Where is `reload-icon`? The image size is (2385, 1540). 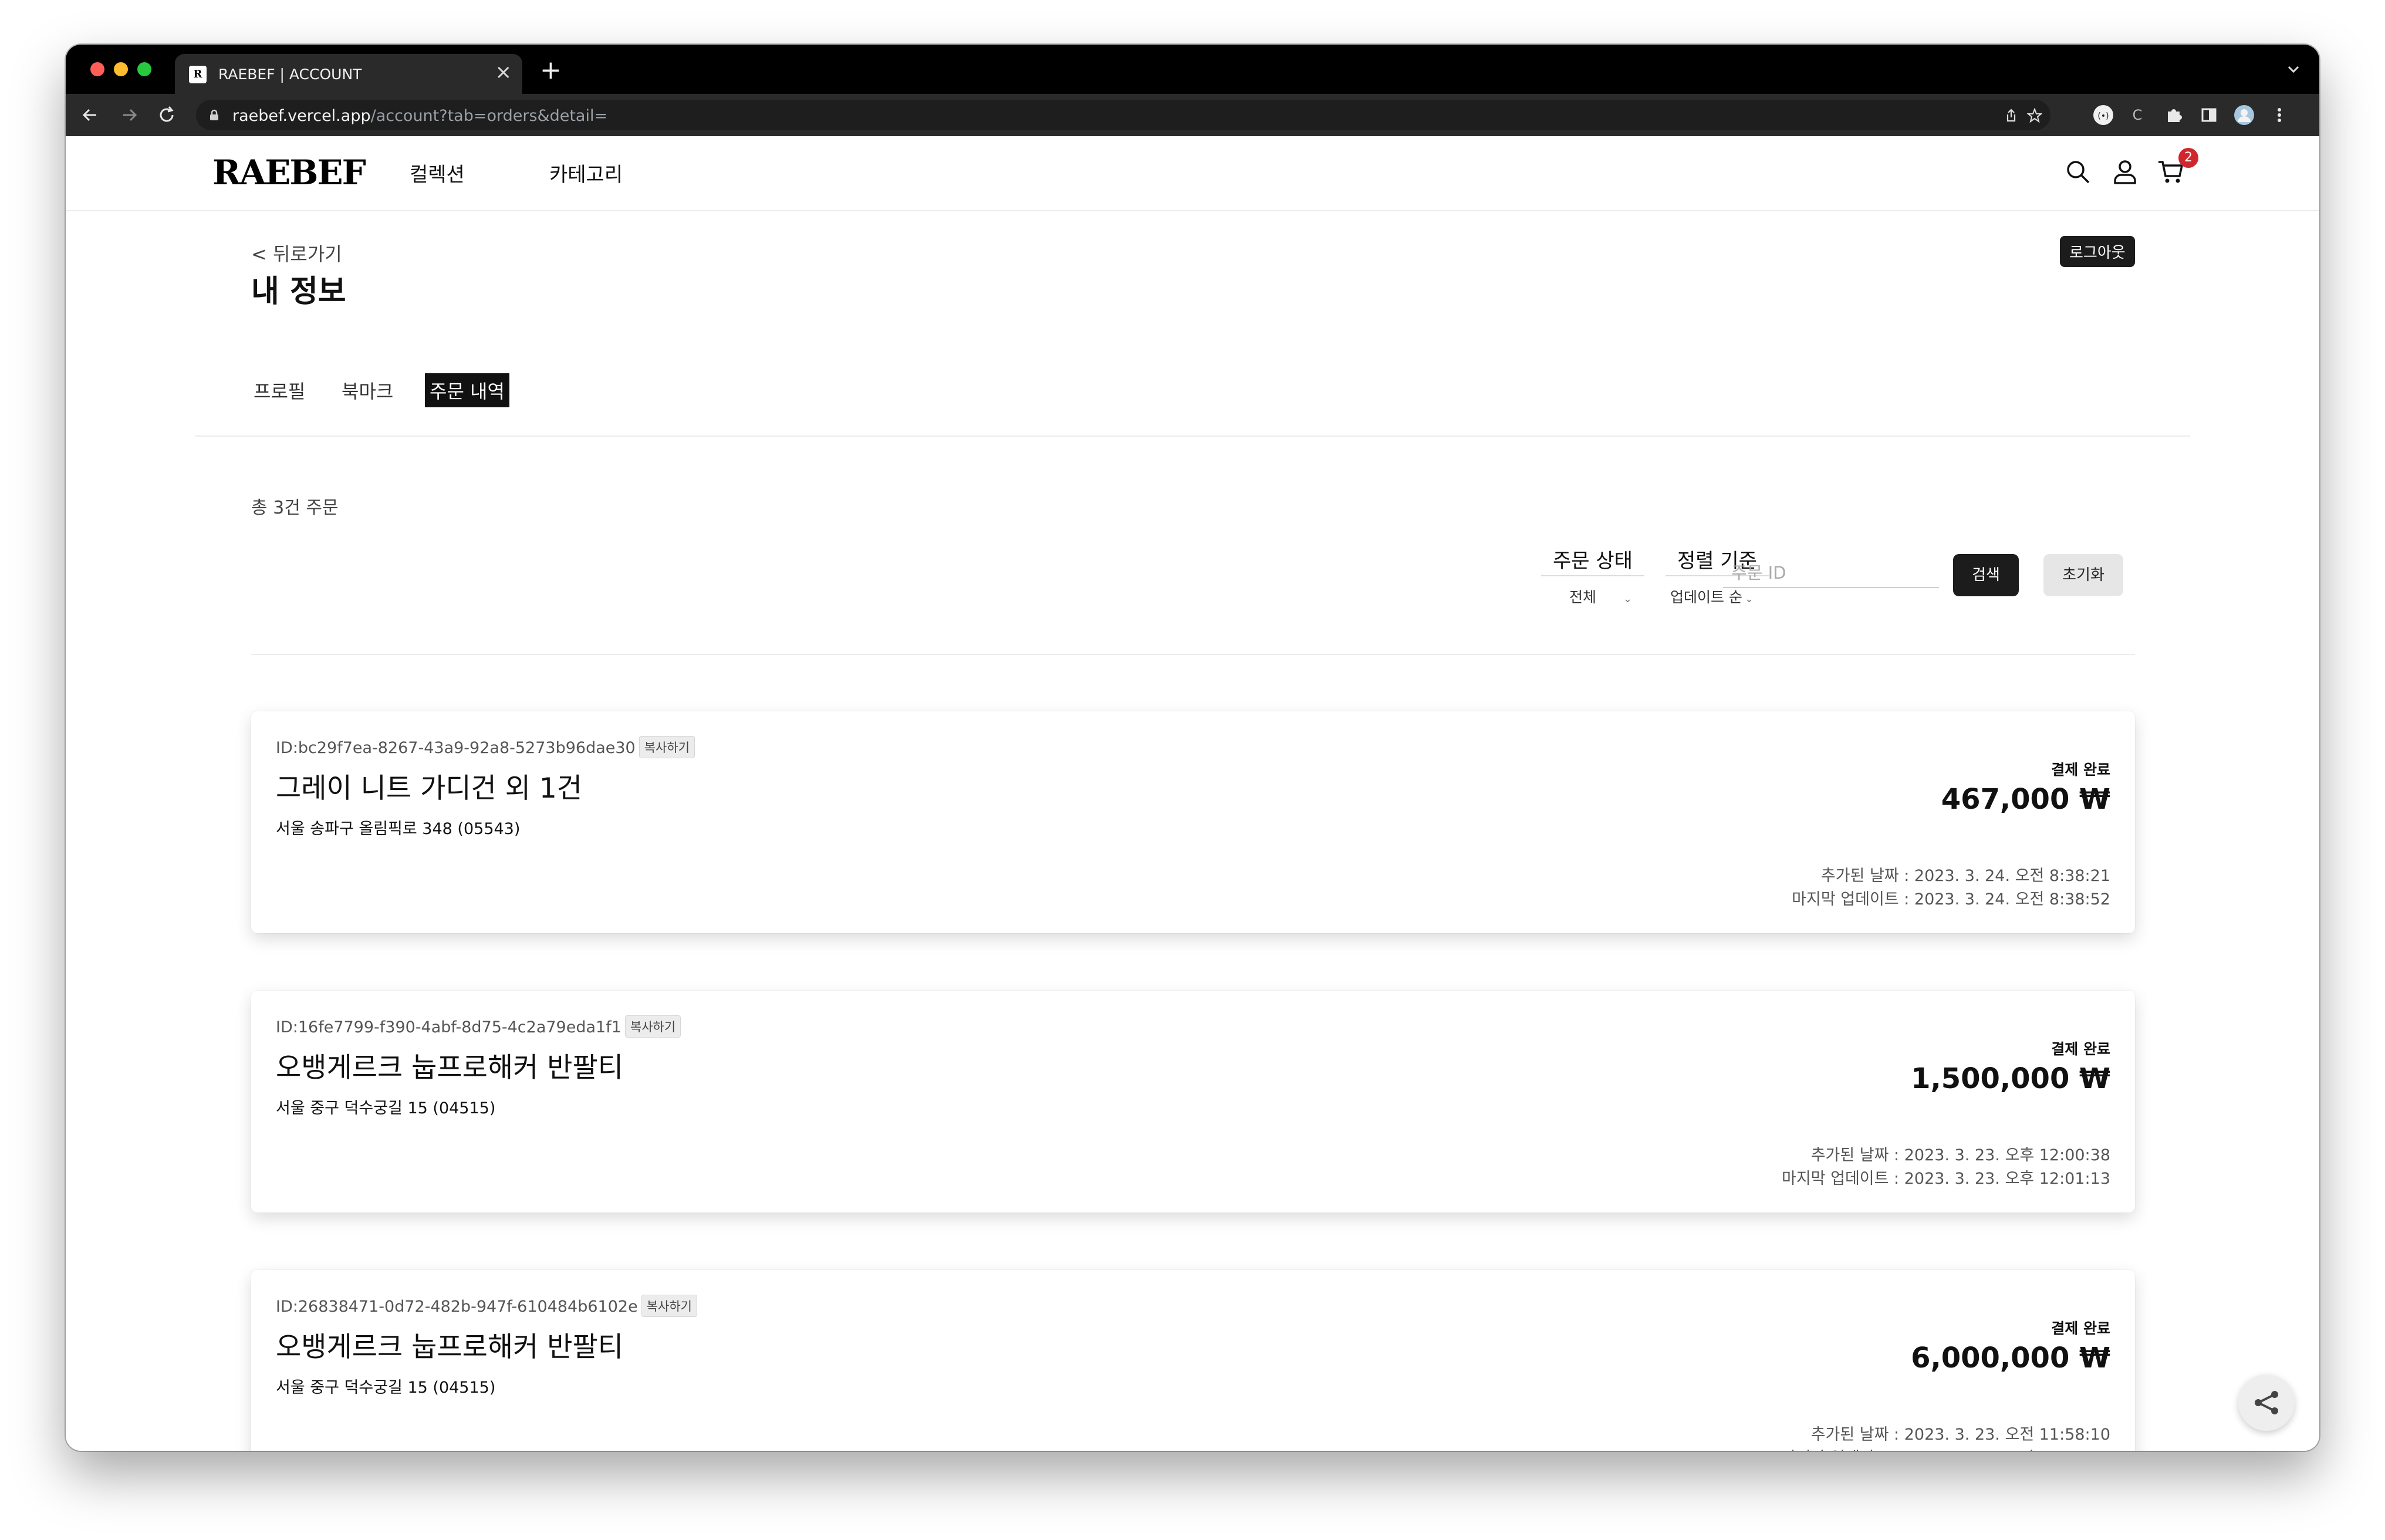 reload-icon is located at coordinates (166, 115).